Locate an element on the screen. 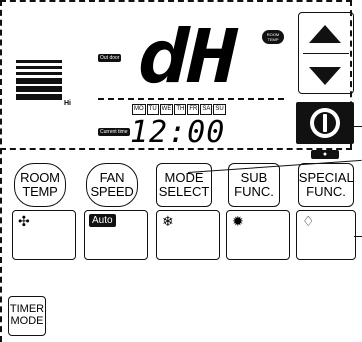  auto-label: Auto is located at coordinates (102, 220).